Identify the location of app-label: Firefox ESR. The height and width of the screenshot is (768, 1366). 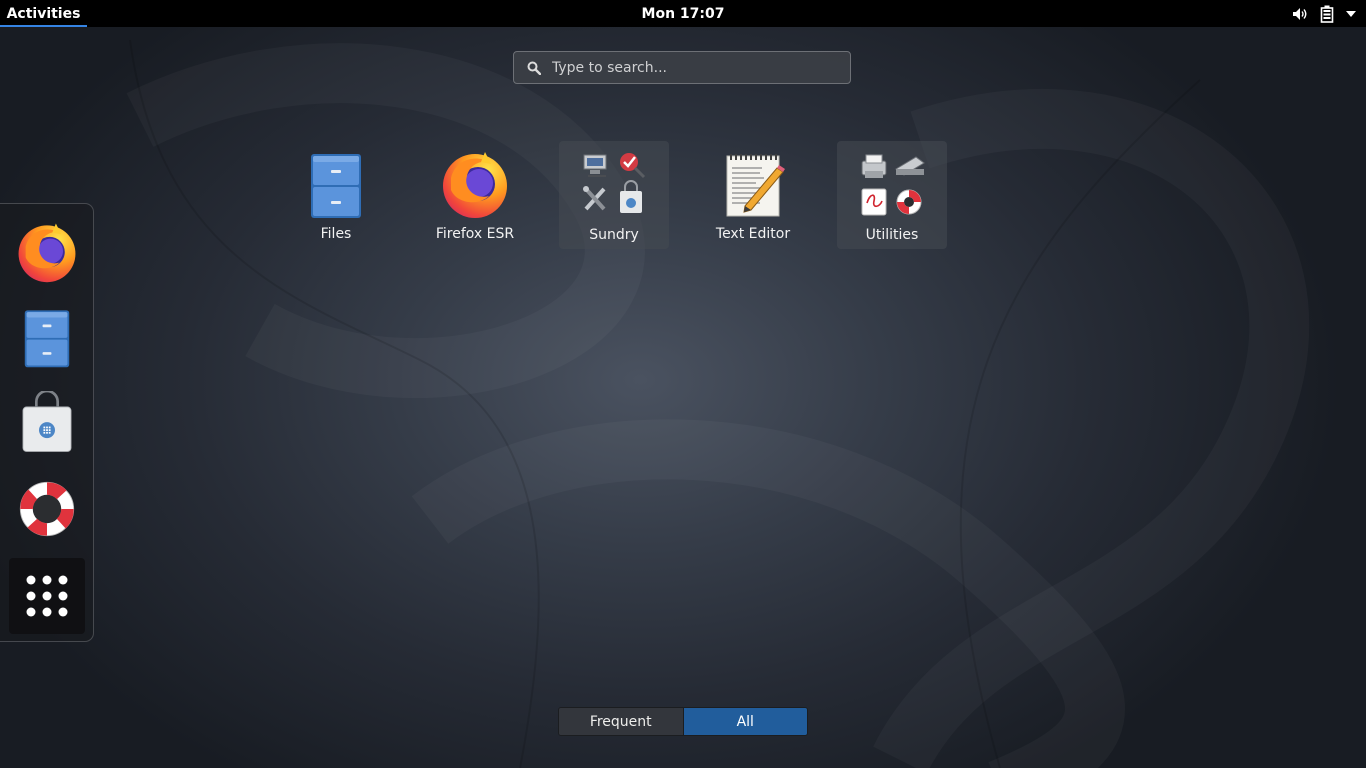
(475, 234).